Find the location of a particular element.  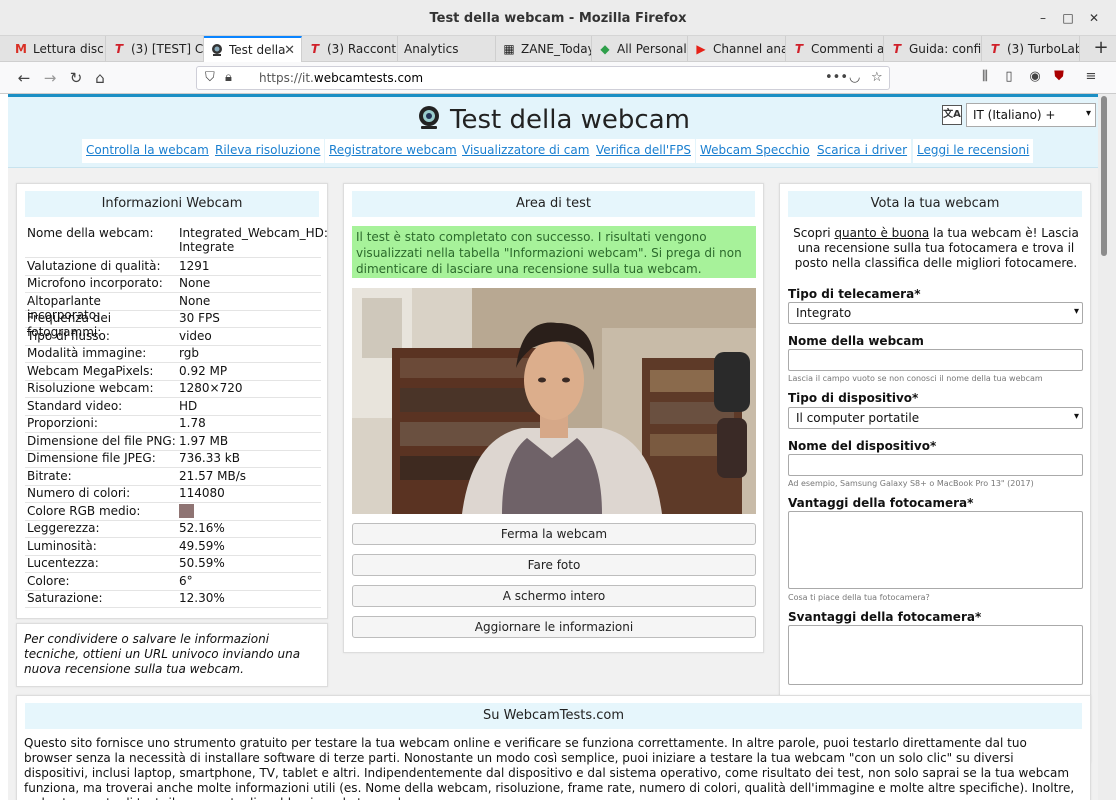

nav-link-recensioni: Leggi le recensioni is located at coordinates (973, 151).